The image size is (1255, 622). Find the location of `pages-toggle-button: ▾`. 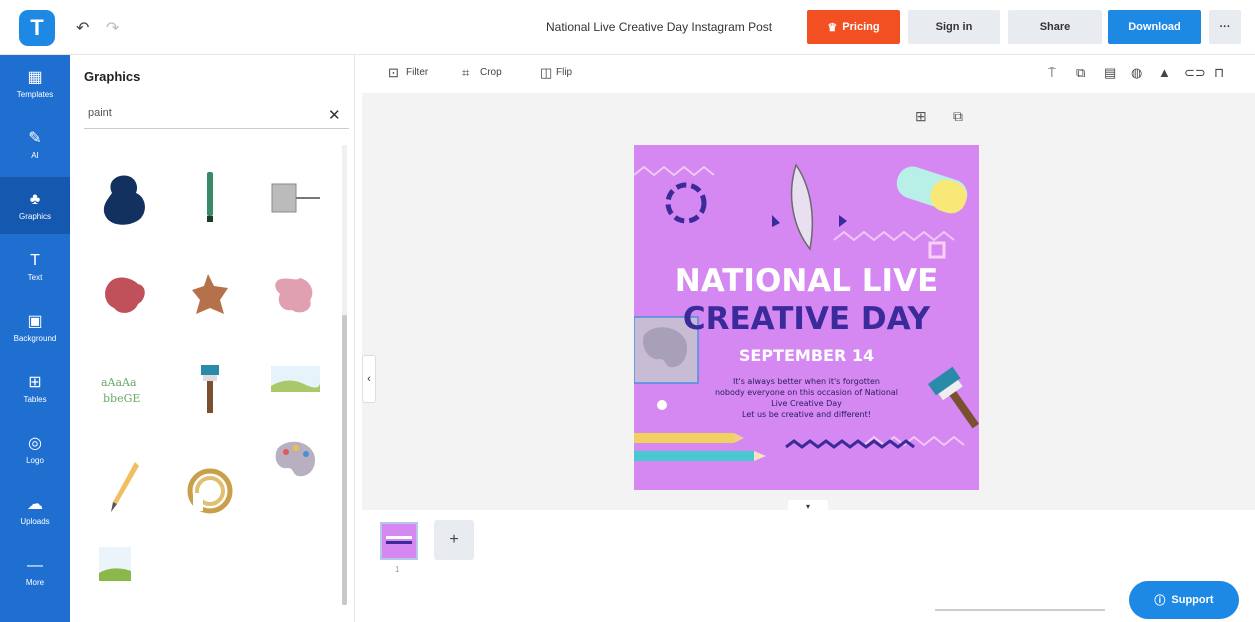

pages-toggle-button: ▾ is located at coordinates (808, 506).